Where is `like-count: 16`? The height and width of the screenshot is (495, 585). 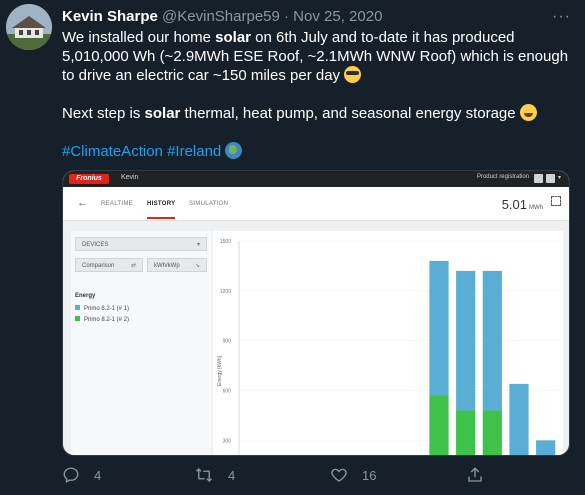 like-count: 16 is located at coordinates (369, 475).